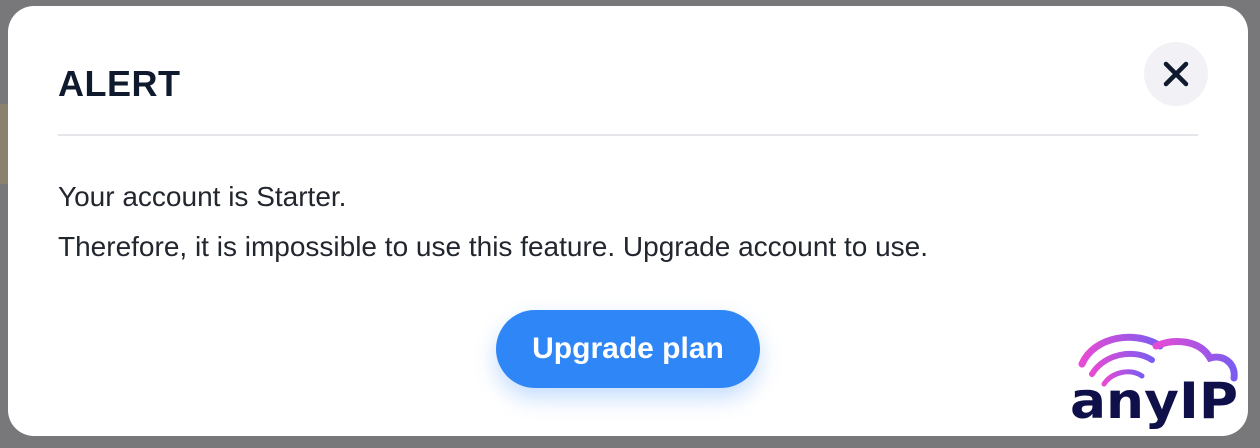  What do you see at coordinates (119, 83) in the screenshot?
I see `dialog-title: ALERT` at bounding box center [119, 83].